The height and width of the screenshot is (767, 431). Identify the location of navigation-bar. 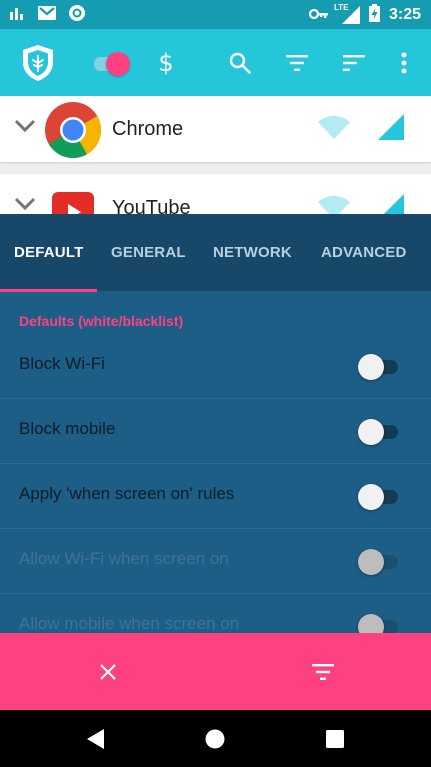
(215, 738).